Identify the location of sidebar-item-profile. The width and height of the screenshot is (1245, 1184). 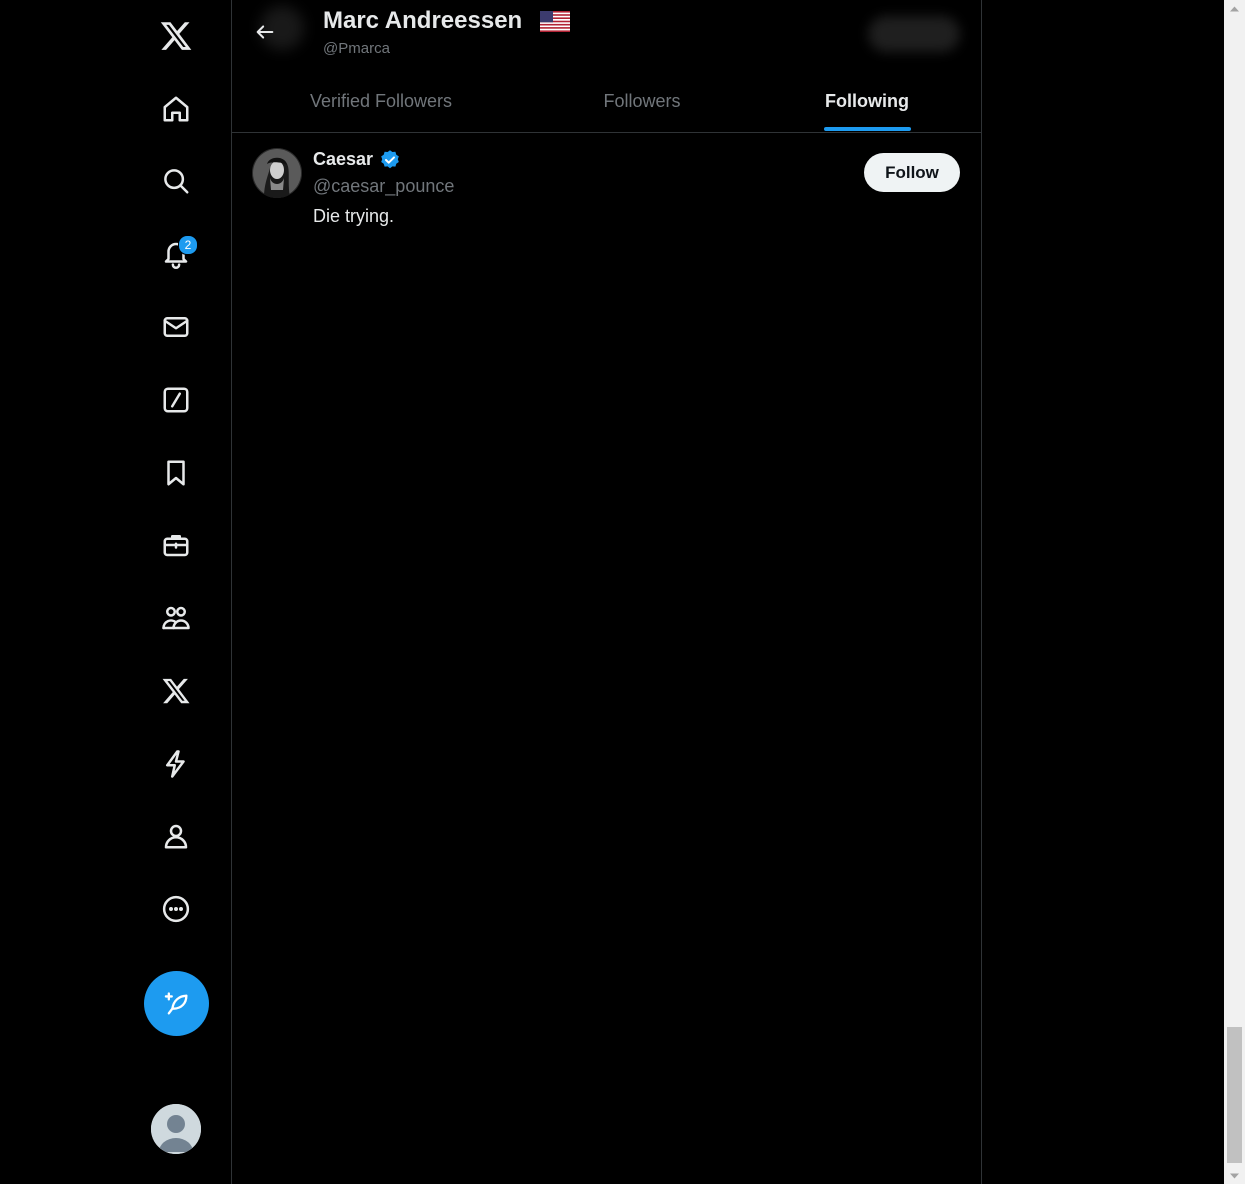
(176, 836).